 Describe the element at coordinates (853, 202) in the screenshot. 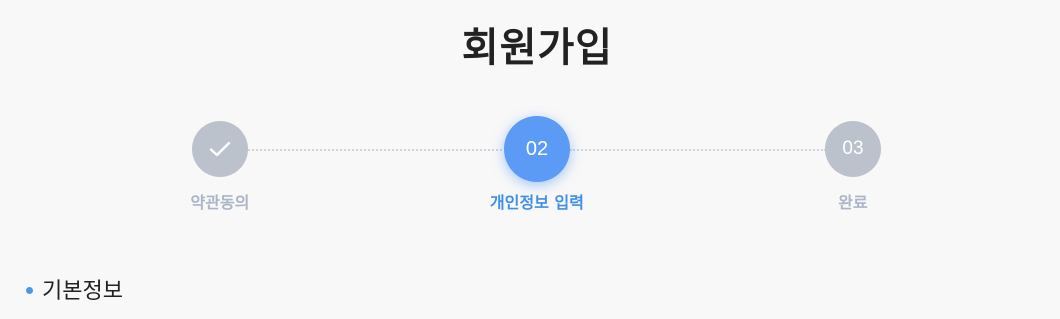

I see `step-label: 완료` at that location.